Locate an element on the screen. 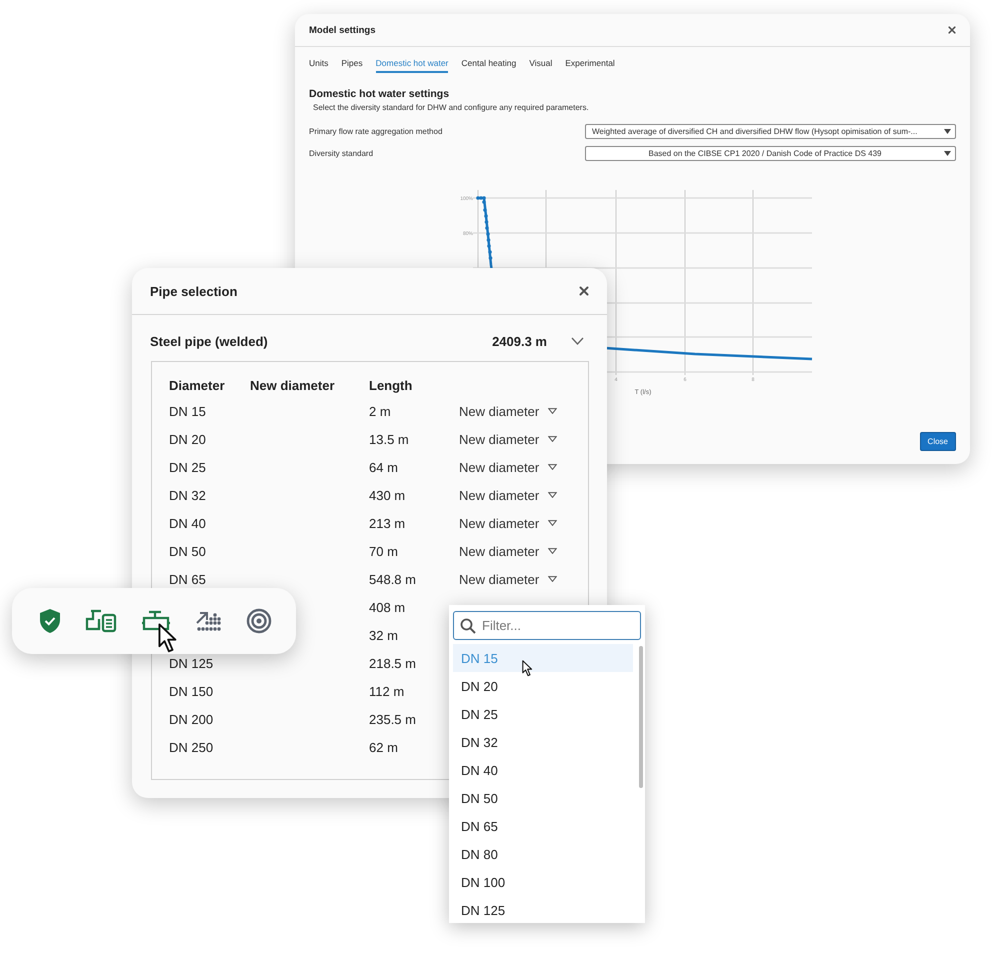  table-cell-text: 32 m is located at coordinates (384, 635).